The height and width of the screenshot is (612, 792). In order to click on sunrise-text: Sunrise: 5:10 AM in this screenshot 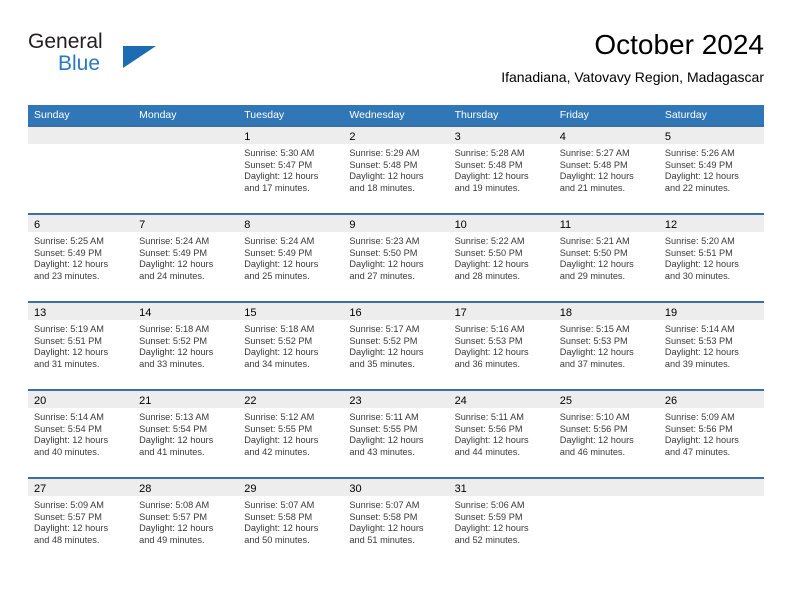, I will do `click(594, 417)`.